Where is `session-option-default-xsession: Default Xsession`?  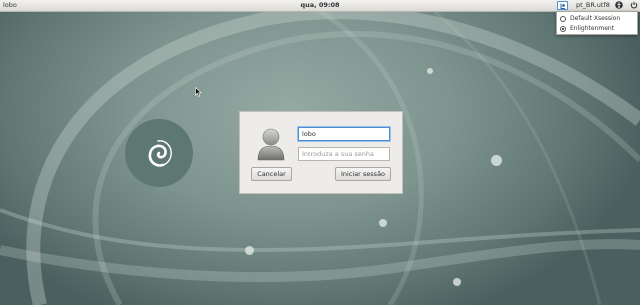
session-option-default-xsession: Default Xsession is located at coordinates (598, 19).